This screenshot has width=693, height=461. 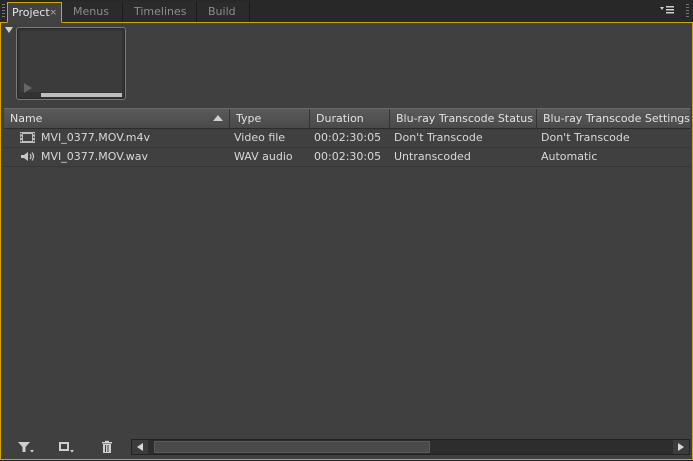 What do you see at coordinates (26, 118) in the screenshot?
I see `column-header-name-label: Name` at bounding box center [26, 118].